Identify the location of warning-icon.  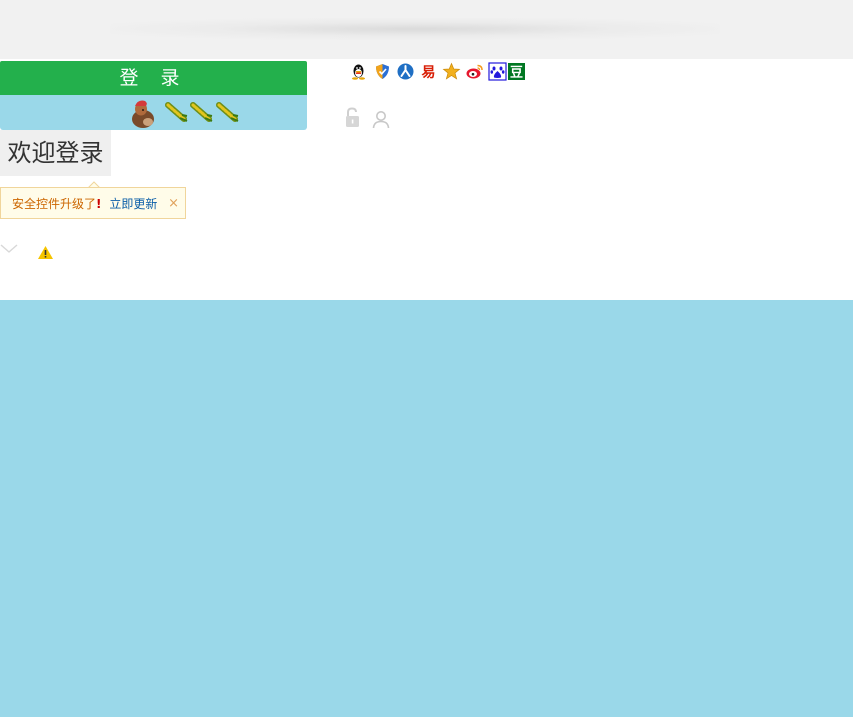
(45, 252).